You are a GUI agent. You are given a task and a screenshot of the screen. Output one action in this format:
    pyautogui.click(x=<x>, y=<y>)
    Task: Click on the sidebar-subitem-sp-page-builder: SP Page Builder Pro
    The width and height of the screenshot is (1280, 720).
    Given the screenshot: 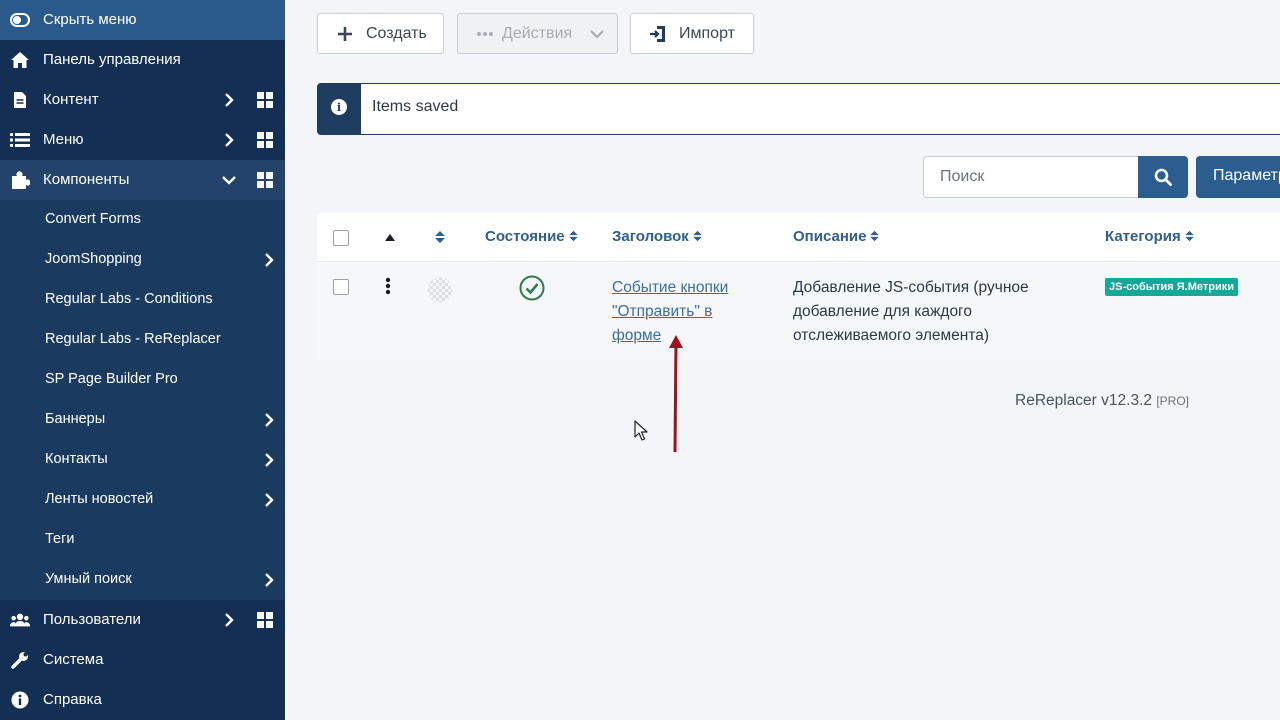 What is the action you would take?
    pyautogui.click(x=142, y=380)
    